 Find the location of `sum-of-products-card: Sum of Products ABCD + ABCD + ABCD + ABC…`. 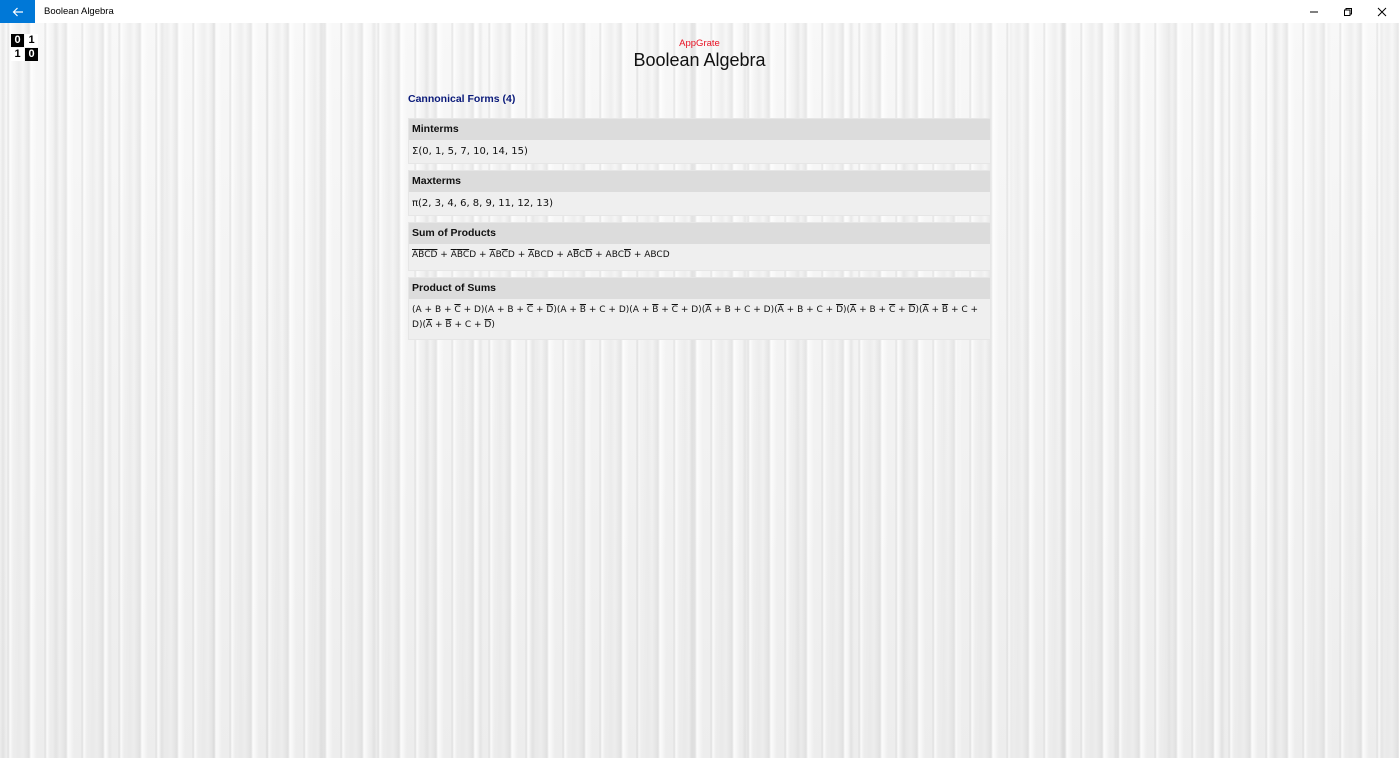

sum-of-products-card: Sum of Products ABCD + ABCD + ABCD + ABC… is located at coordinates (699, 246).